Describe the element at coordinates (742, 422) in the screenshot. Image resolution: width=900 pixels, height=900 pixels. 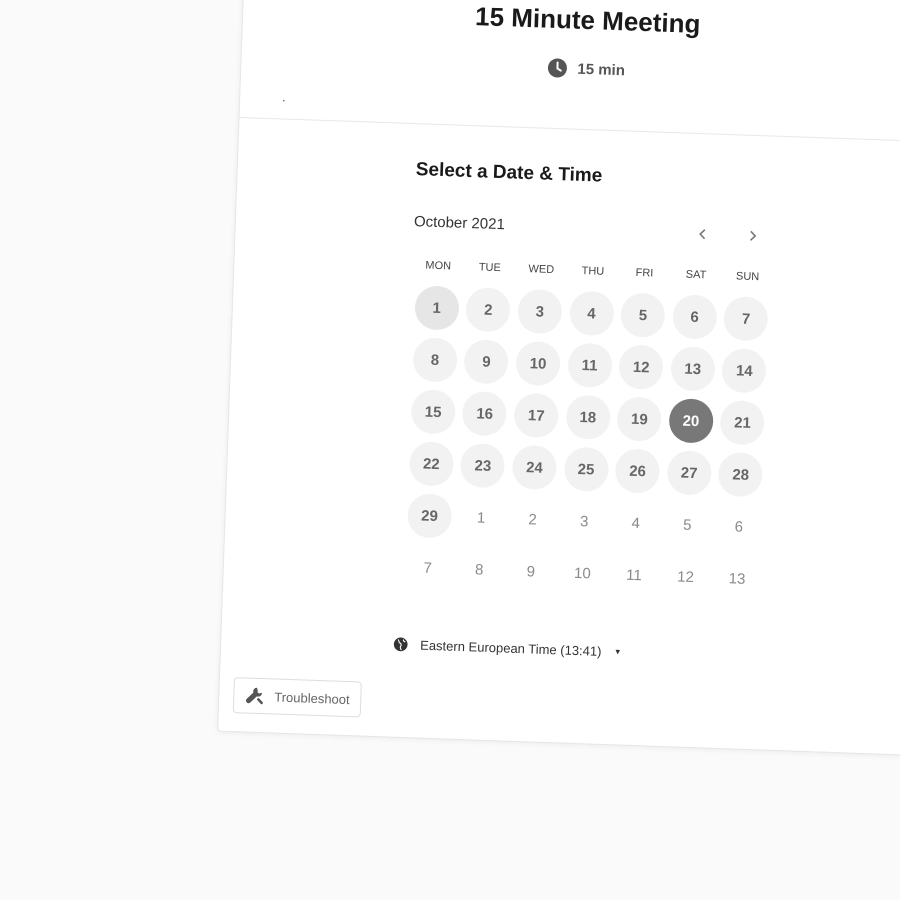
I see `day-button: 21` at that location.